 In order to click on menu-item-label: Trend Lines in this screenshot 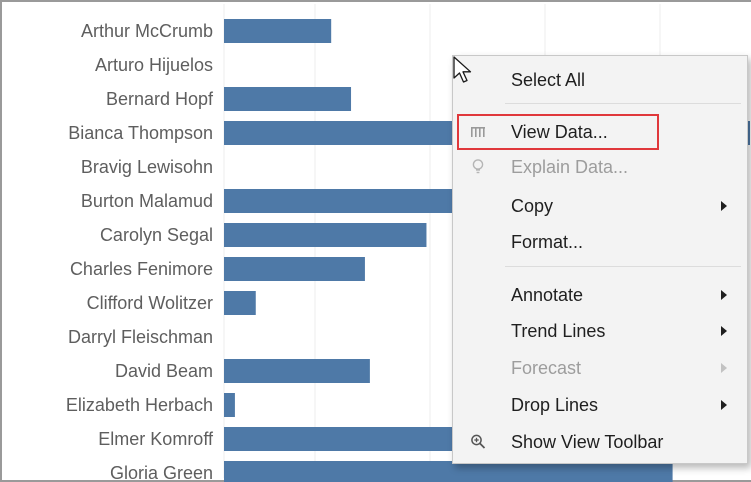, I will do `click(558, 331)`.